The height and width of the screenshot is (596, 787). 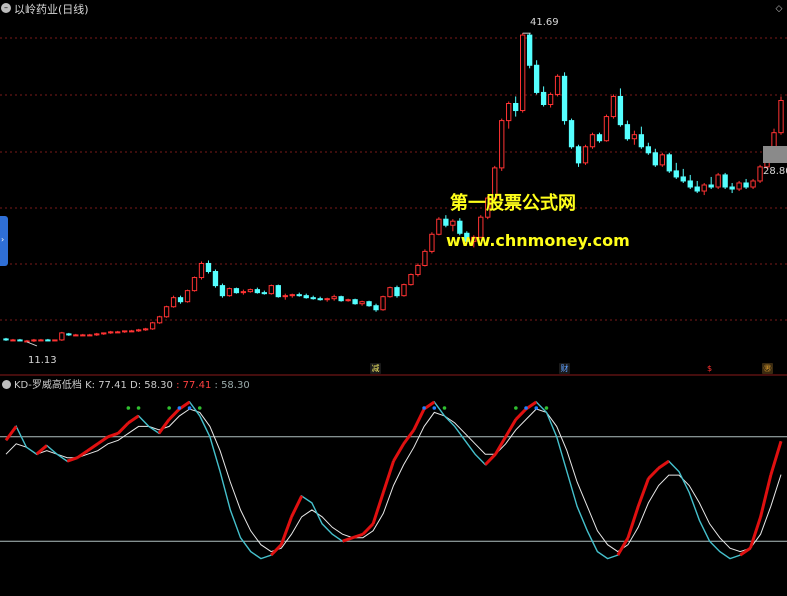 I want to click on indicator-settings-icon, so click(x=6, y=384).